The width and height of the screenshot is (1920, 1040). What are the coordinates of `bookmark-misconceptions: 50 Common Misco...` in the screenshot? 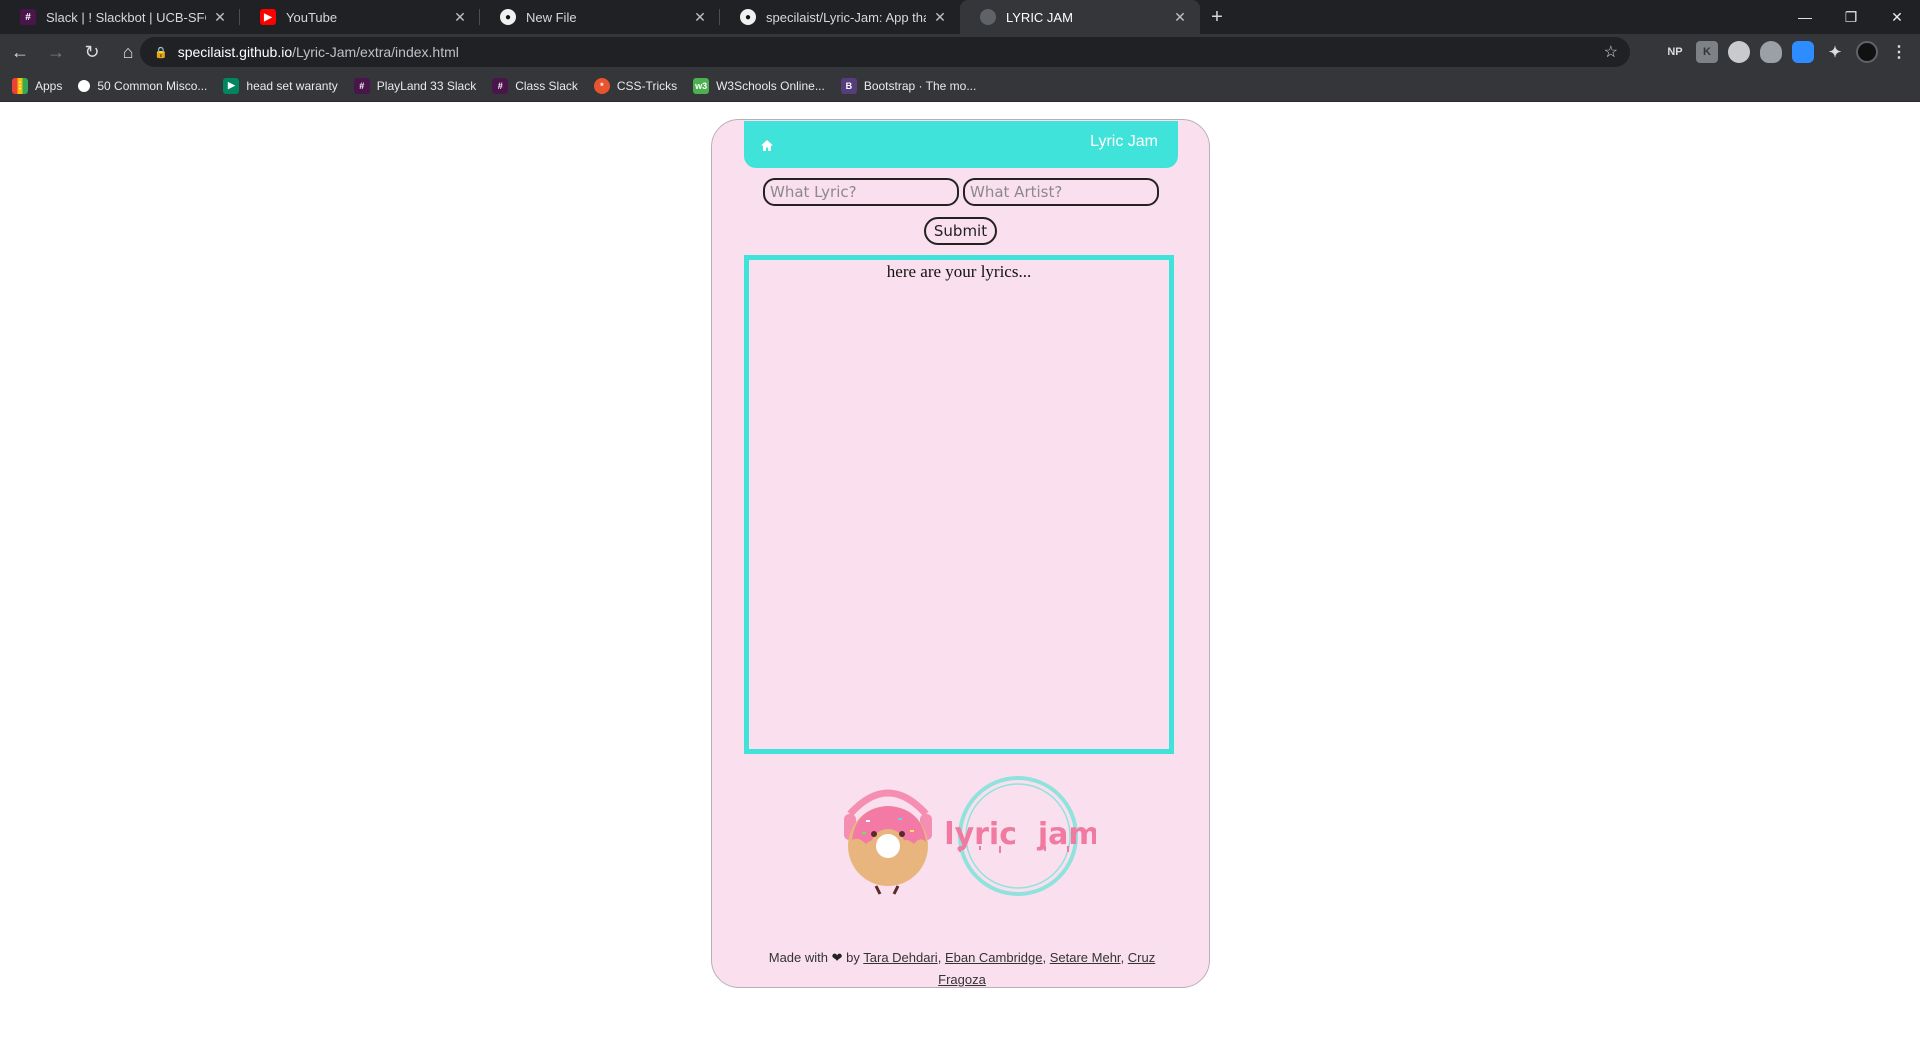 It's located at (142, 86).